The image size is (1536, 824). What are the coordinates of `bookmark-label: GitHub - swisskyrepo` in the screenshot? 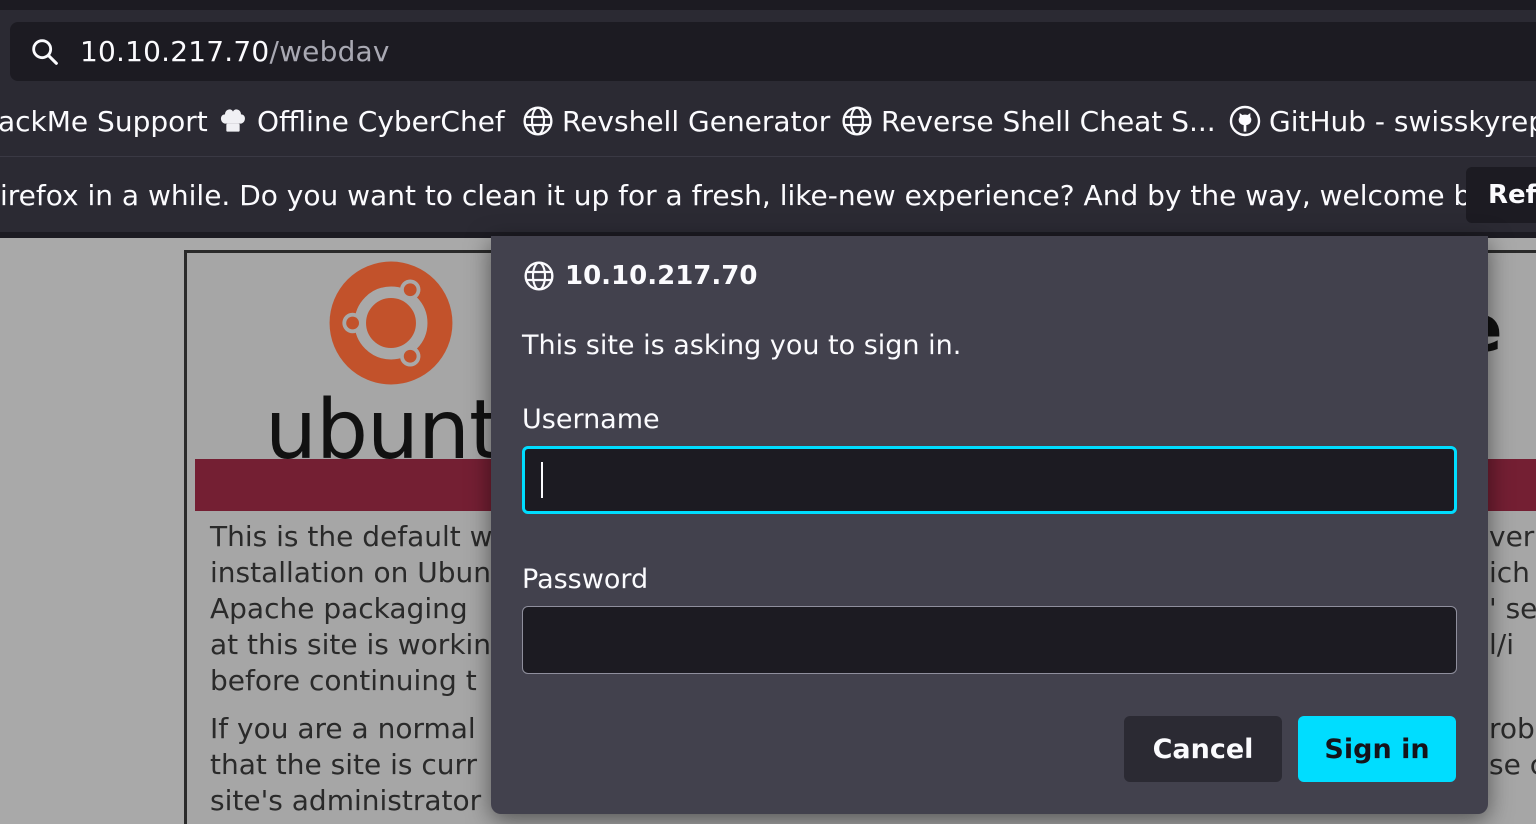 It's located at (1402, 121).